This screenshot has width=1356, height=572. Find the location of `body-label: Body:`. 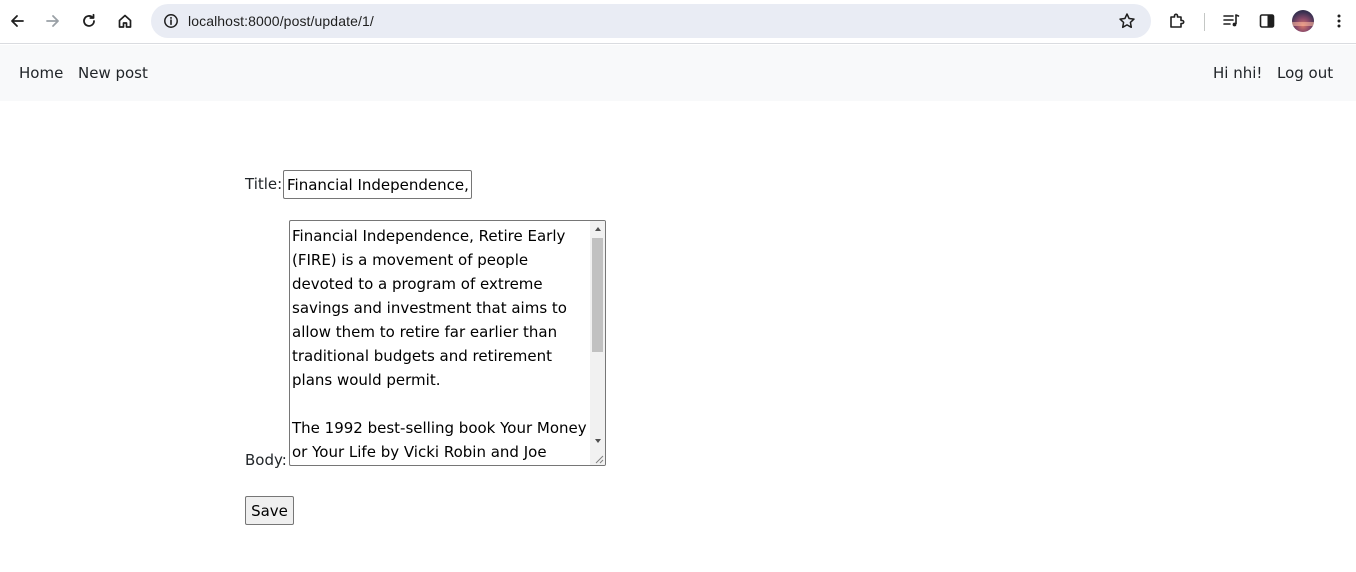

body-label: Body: is located at coordinates (266, 460).